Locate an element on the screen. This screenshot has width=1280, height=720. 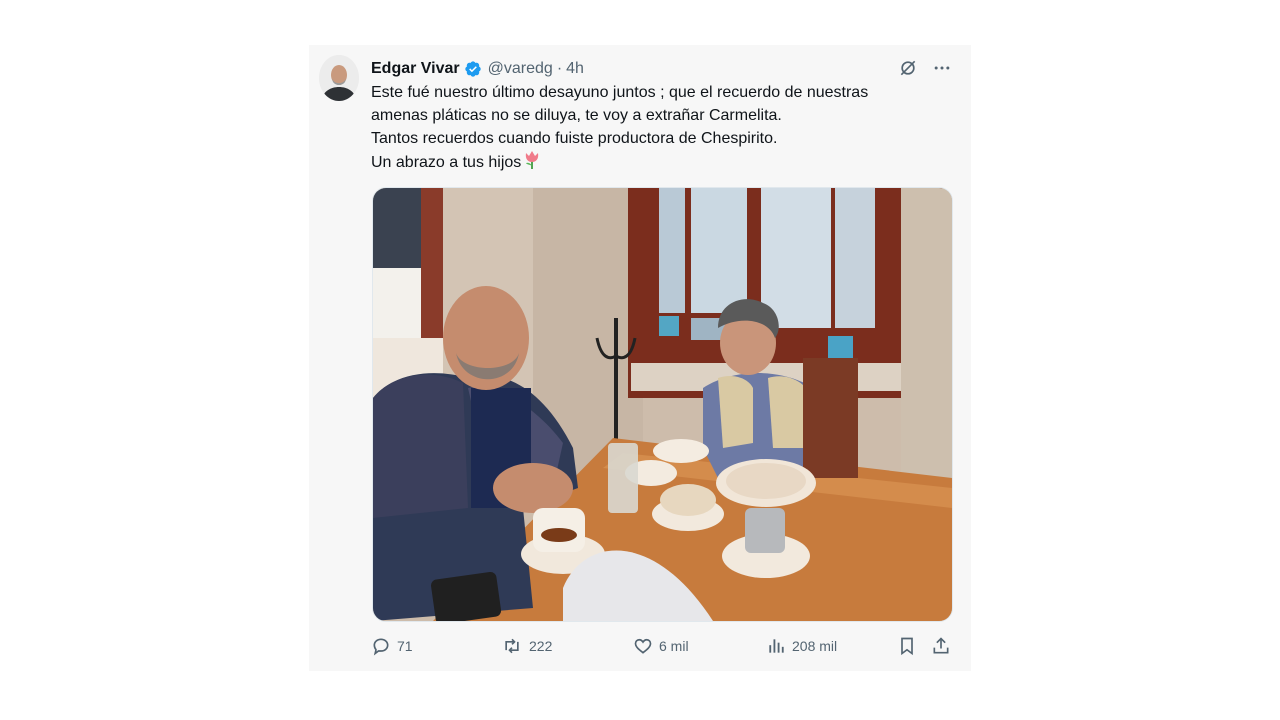
like-count: 6 mil is located at coordinates (674, 646).